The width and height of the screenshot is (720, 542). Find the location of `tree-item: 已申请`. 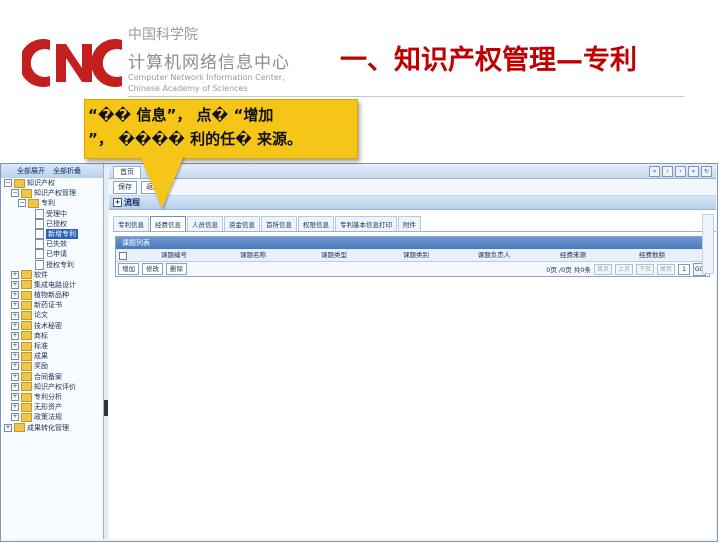

tree-item: 已申请 is located at coordinates (53, 254).